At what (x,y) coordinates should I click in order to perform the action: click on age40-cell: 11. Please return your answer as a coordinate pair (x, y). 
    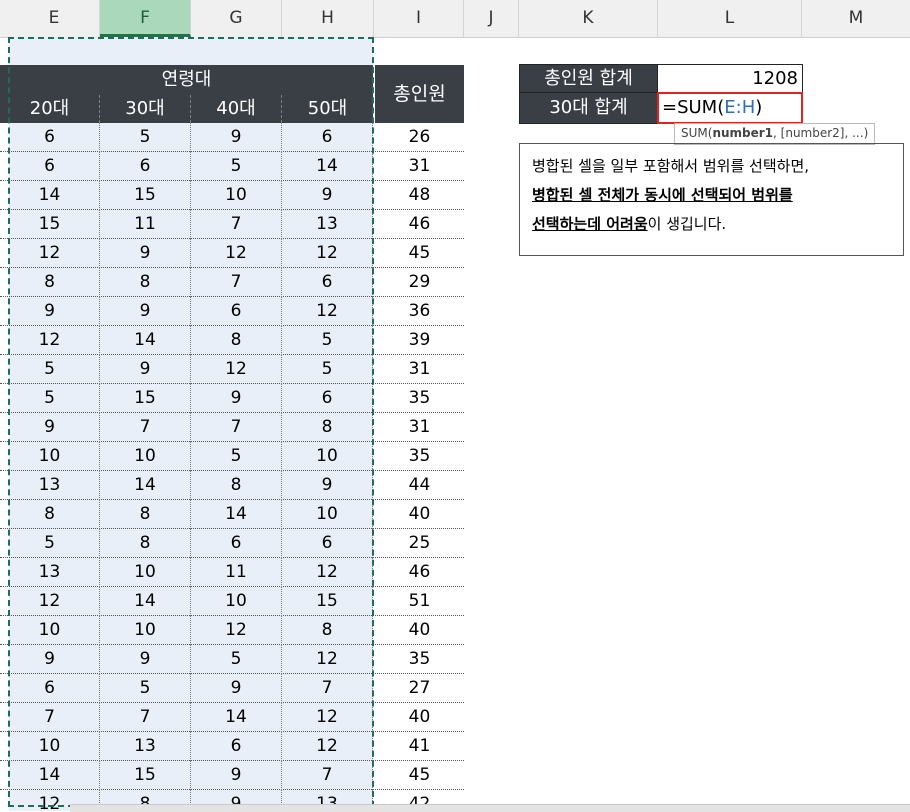
    Looking at the image, I should click on (236, 572).